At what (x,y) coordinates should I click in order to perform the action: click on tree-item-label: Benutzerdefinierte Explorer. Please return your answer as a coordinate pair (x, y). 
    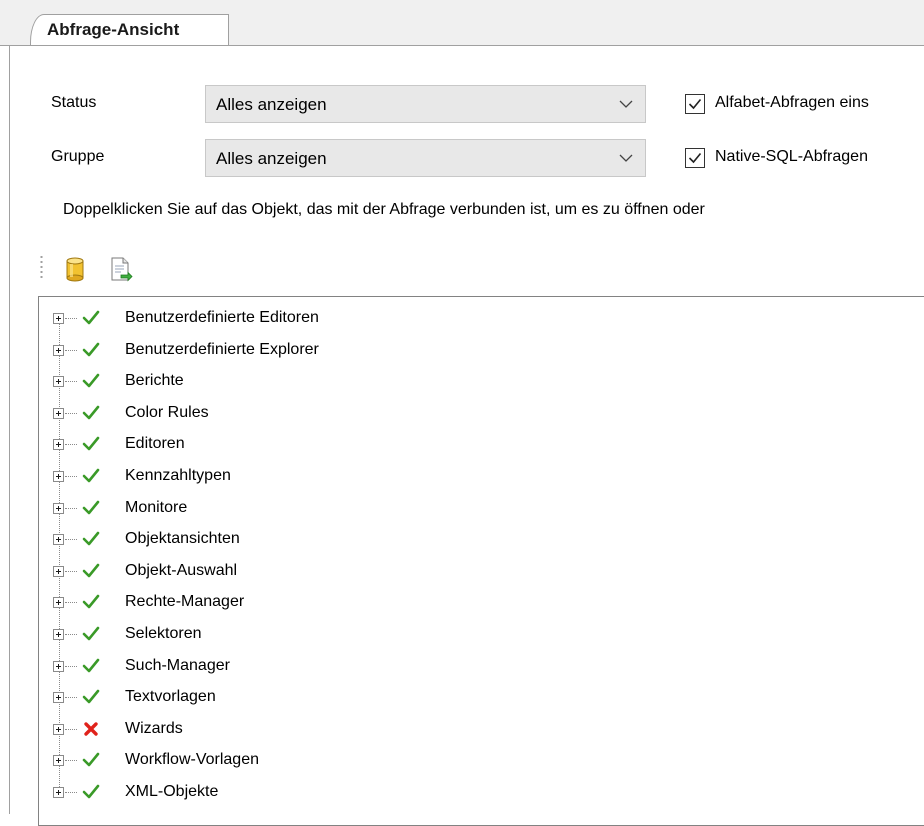
    Looking at the image, I should click on (222, 349).